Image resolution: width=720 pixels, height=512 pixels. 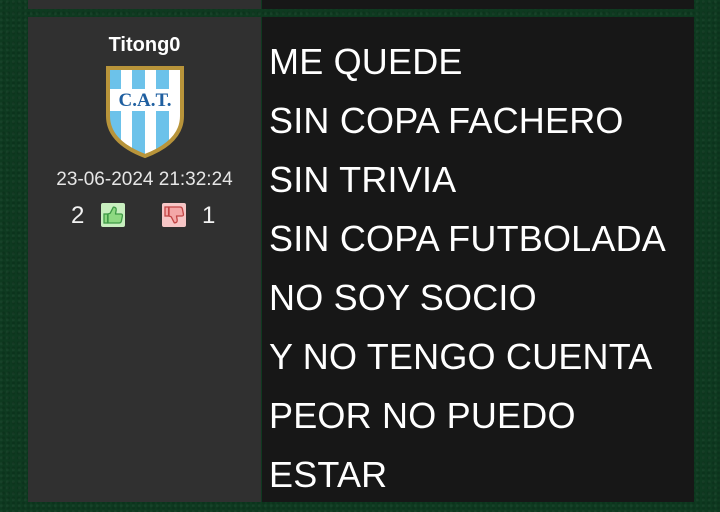 What do you see at coordinates (403, 297) in the screenshot?
I see `message-line: NO SOY SOCIO` at bounding box center [403, 297].